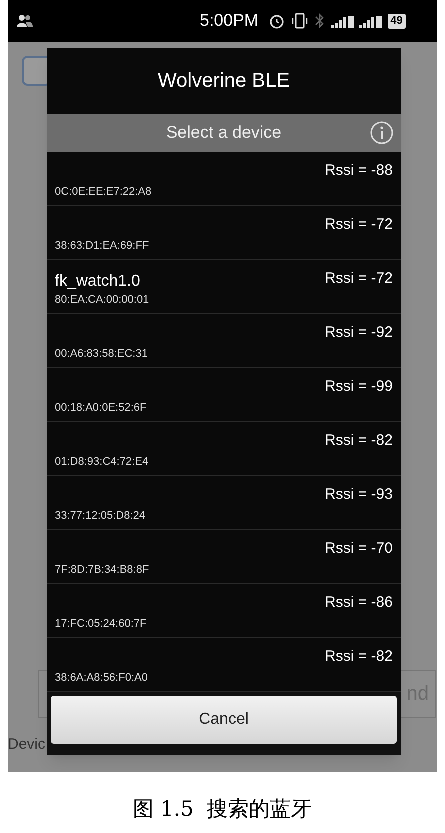  Describe the element at coordinates (359, 387) in the screenshot. I see `rssi-text: Rssi = -99` at that location.